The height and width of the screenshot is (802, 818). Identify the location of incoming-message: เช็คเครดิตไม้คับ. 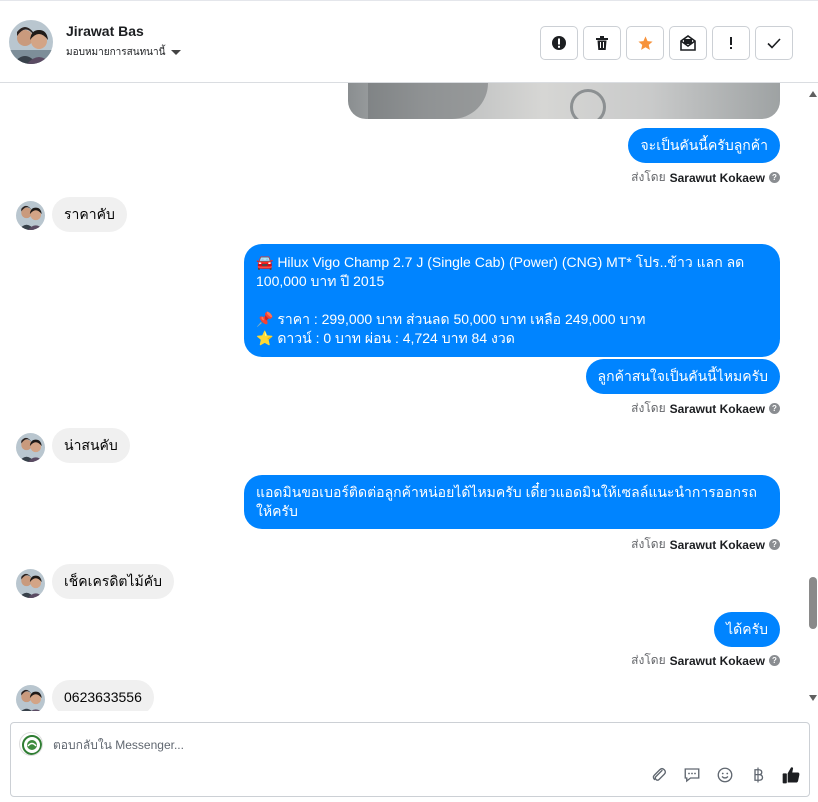
(113, 581).